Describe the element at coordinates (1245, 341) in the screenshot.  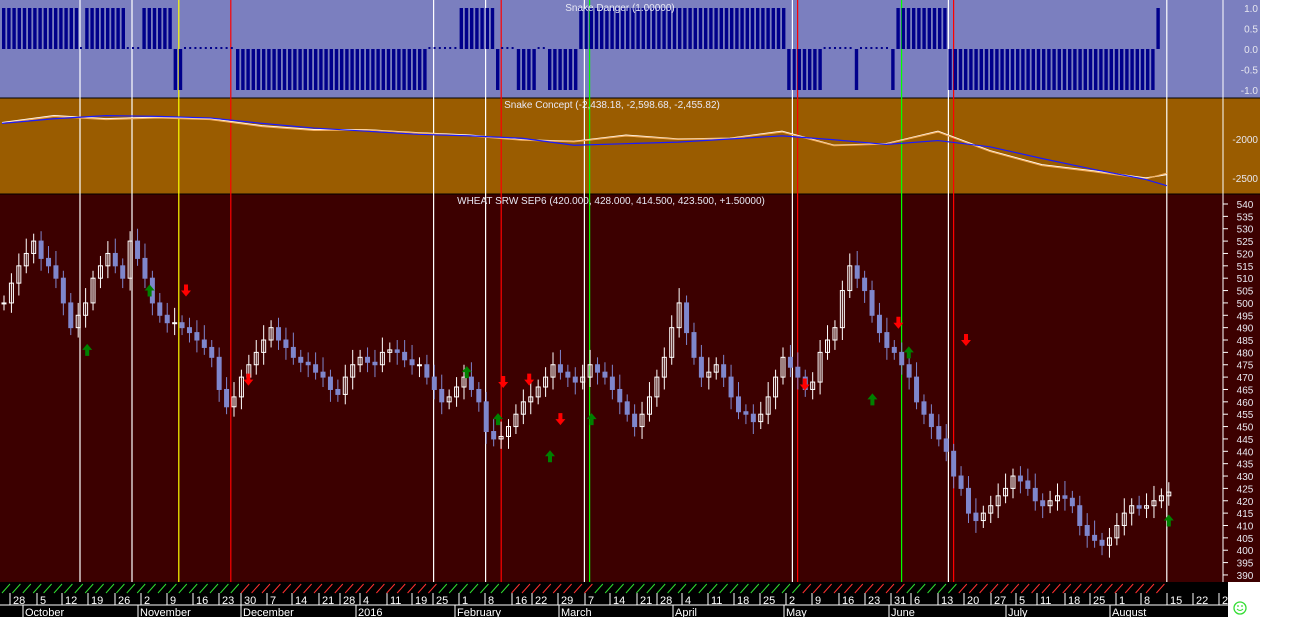
I see `y-tick-label: 485` at that location.